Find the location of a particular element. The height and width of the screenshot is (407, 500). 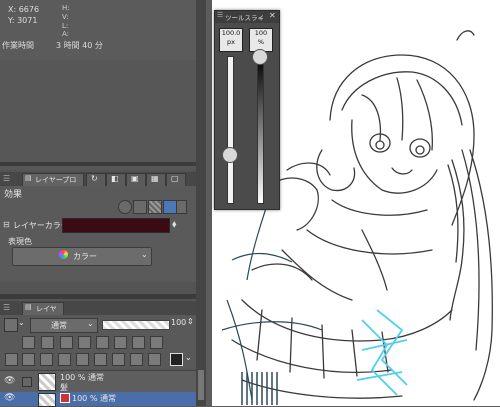

create-mask-icon is located at coordinates (100, 359).